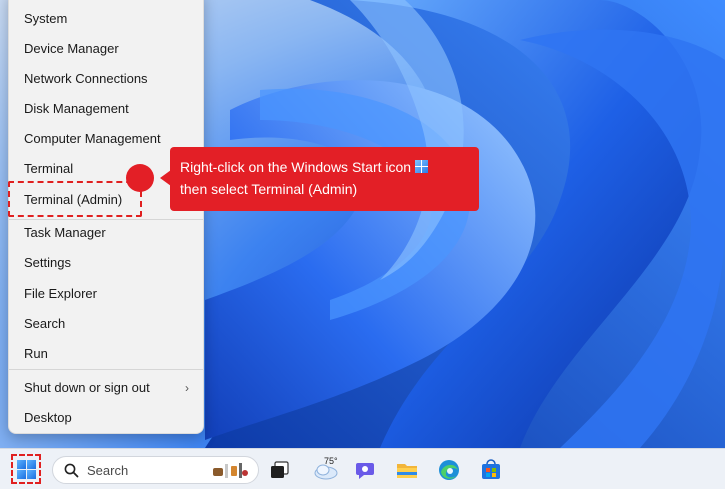 Image resolution: width=725 pixels, height=489 pixels. Describe the element at coordinates (47, 262) in the screenshot. I see `menu-item-label: Settings` at that location.